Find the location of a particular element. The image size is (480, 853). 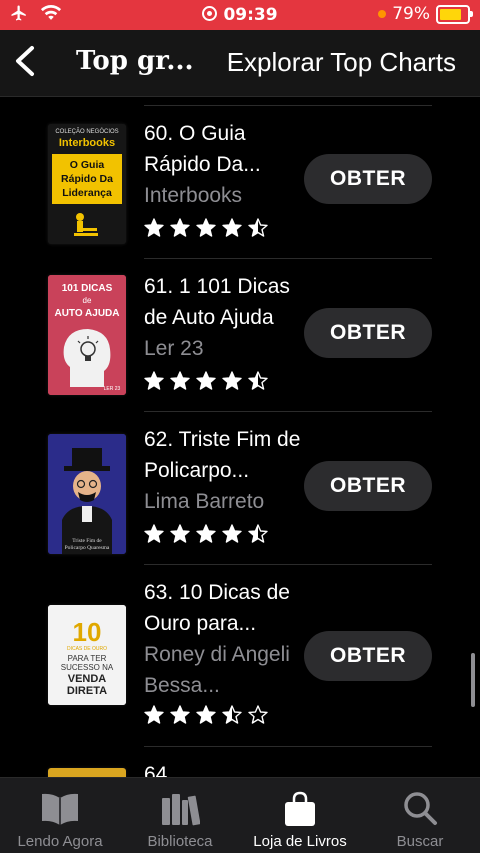

book-cover-art: Triste Fim de Policarpo Quaresma is located at coordinates (87, 494).